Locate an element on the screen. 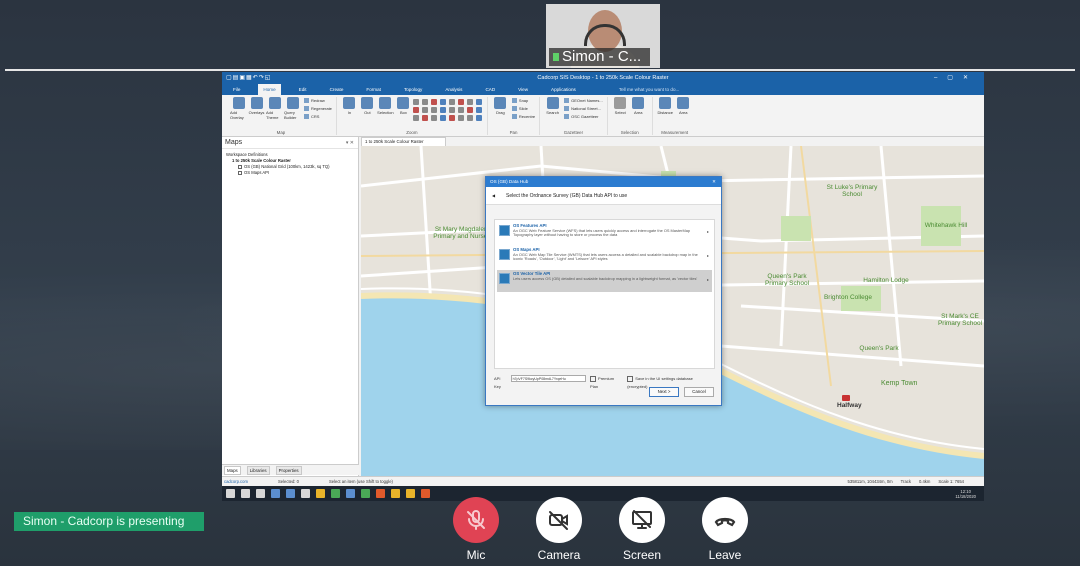  crs-button: CRS is located at coordinates (318, 117).